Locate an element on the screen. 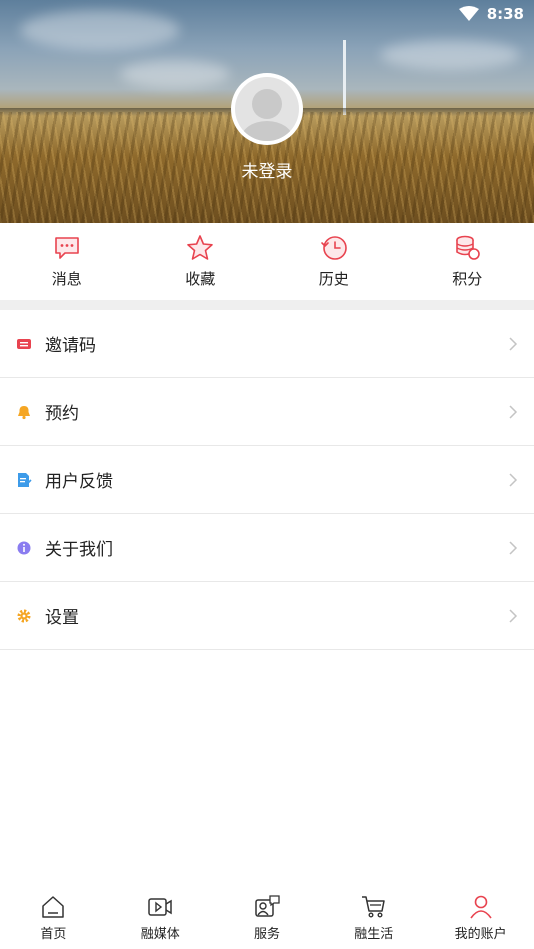  bell-icon is located at coordinates (24, 412).